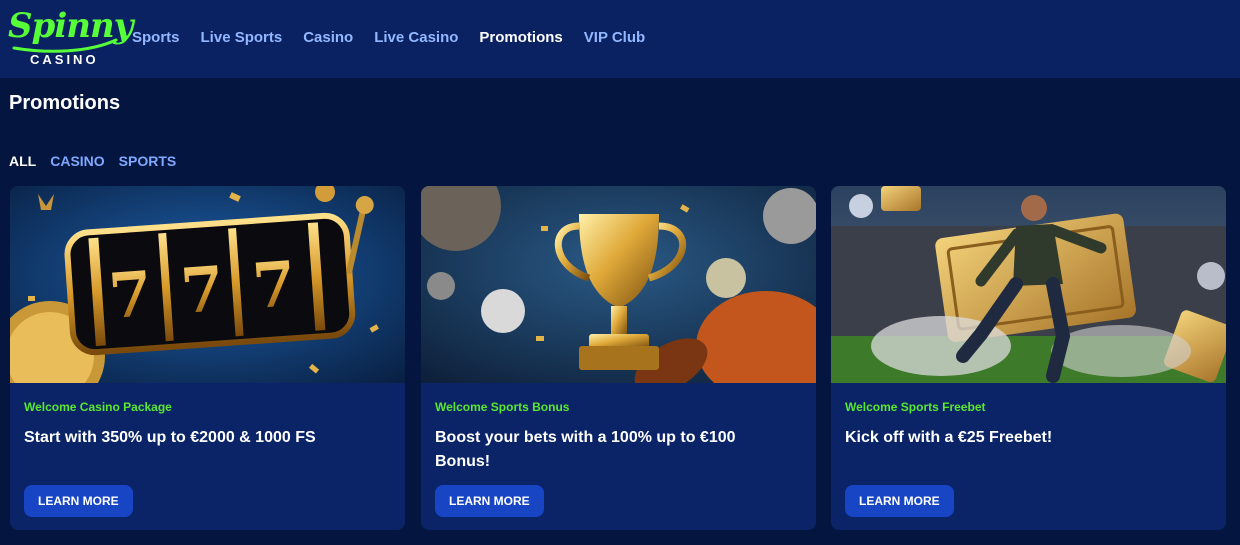 The image size is (1240, 545). Describe the element at coordinates (1028, 284) in the screenshot. I see `footballer-ticket-image` at that location.